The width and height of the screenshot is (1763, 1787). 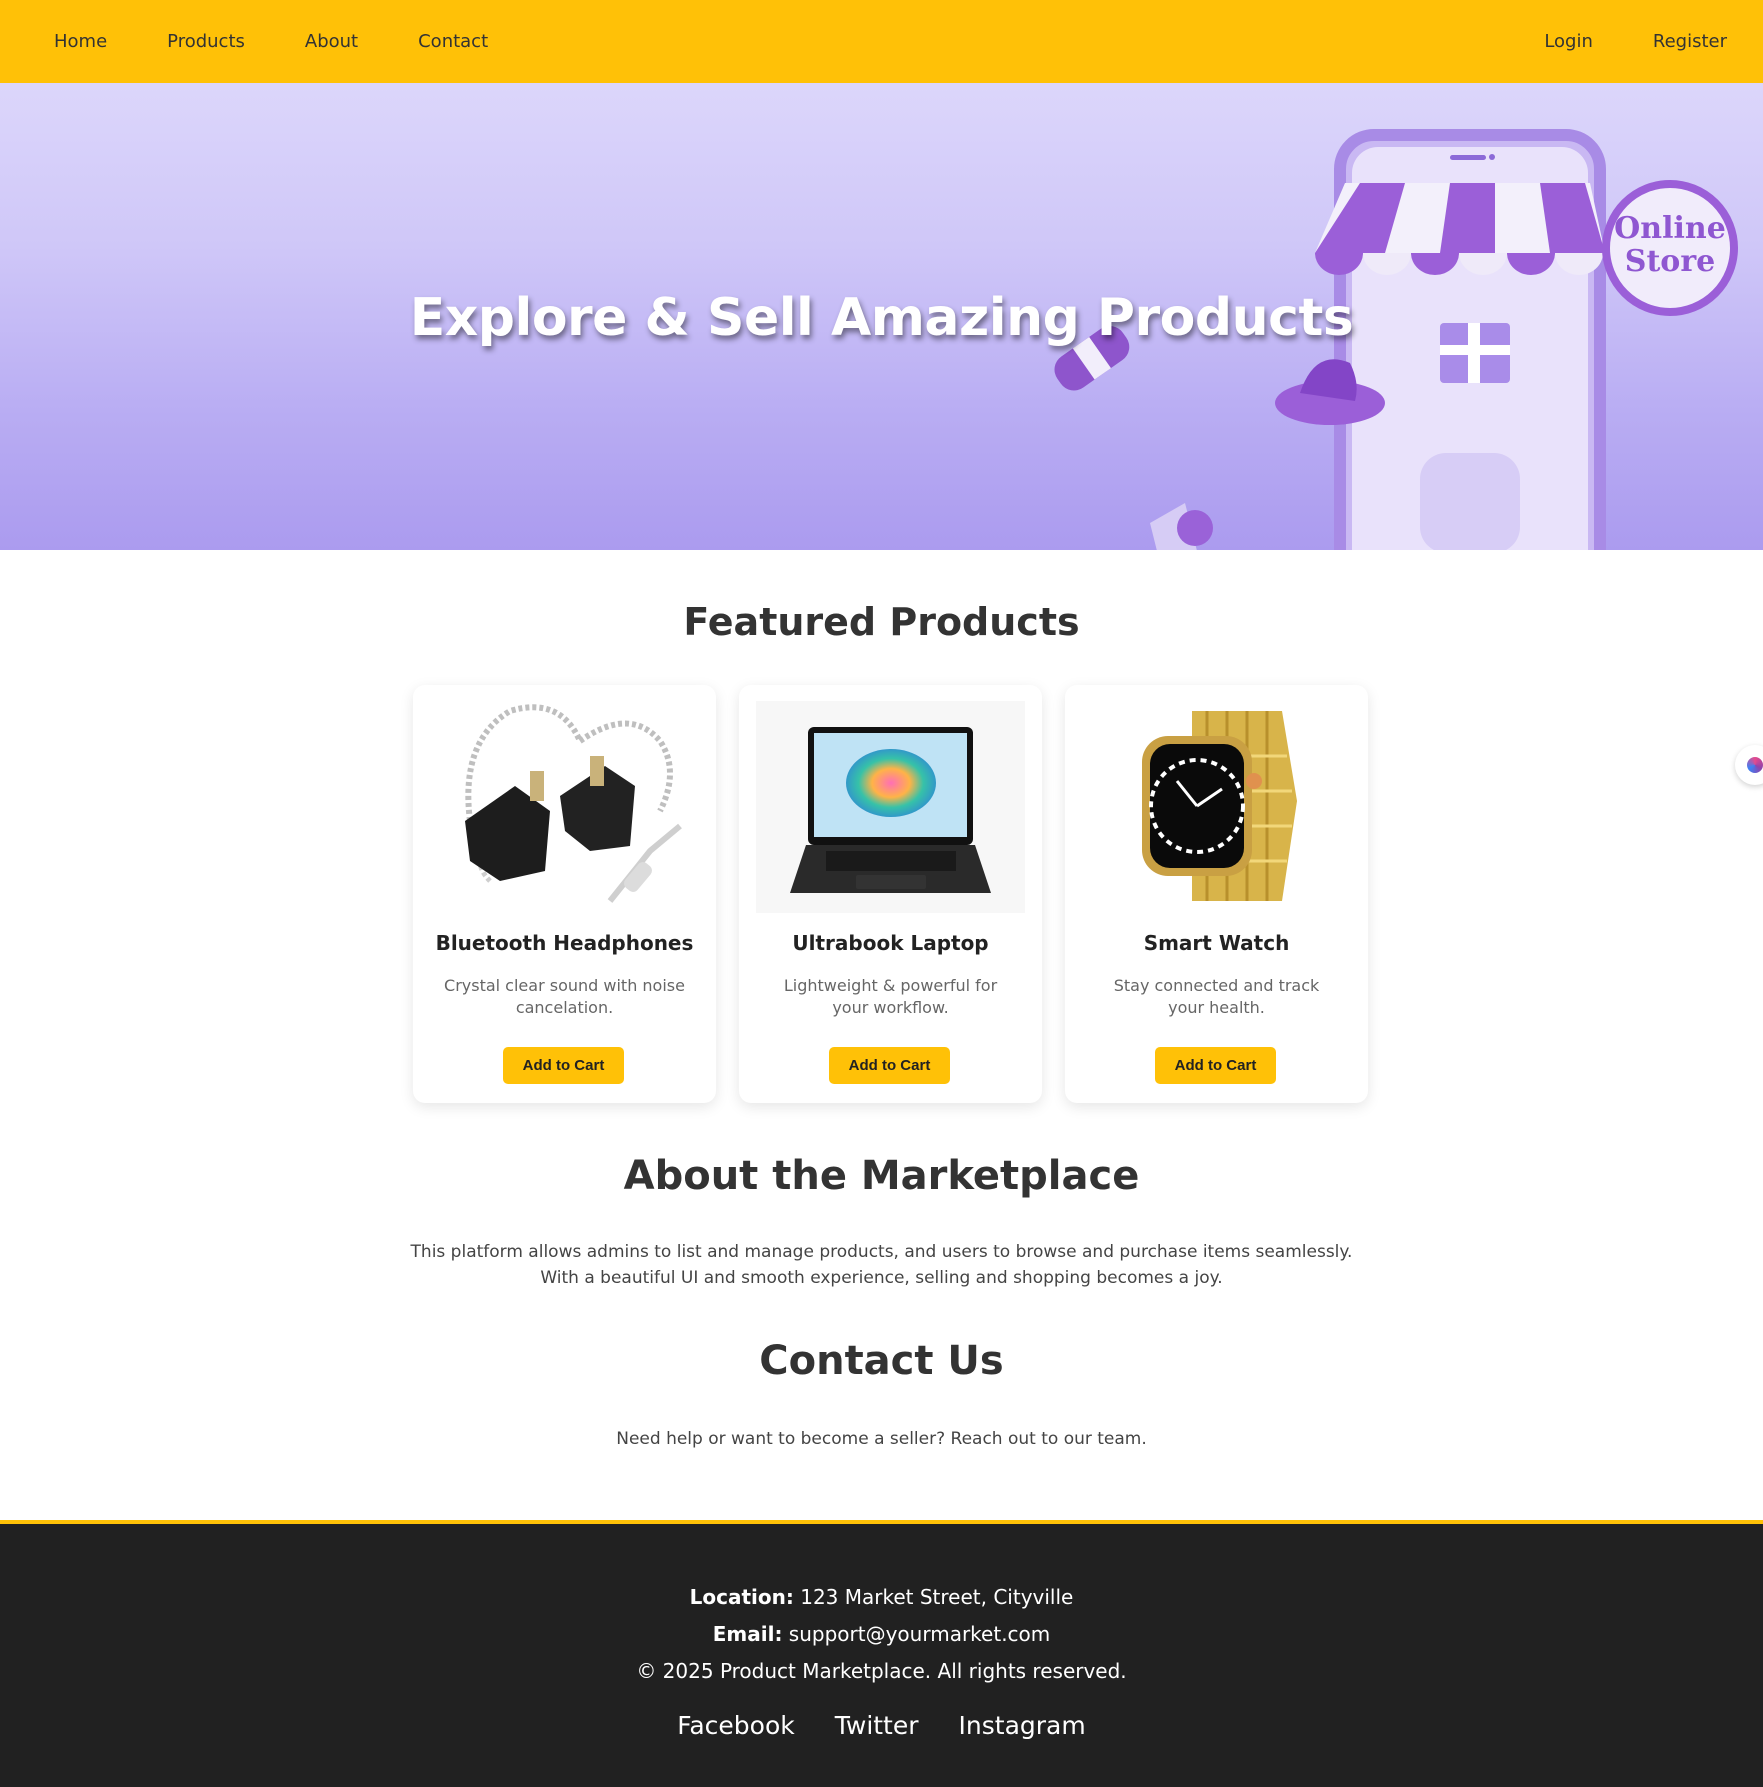 I want to click on register-link: Register, so click(x=1690, y=41).